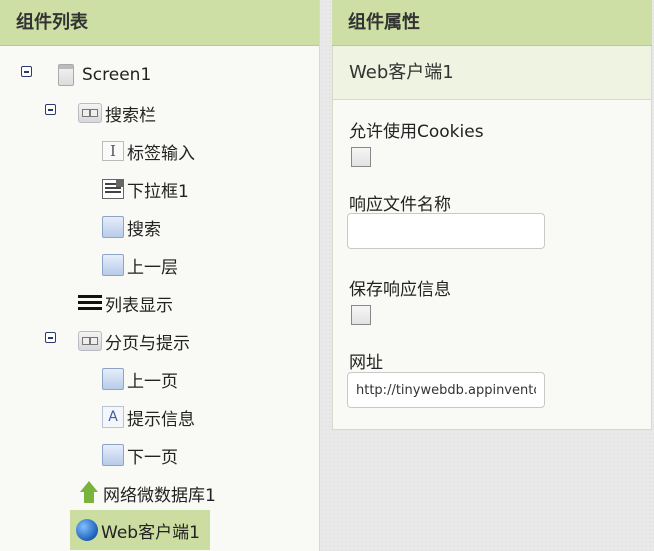 This screenshot has height=551, width=654. Describe the element at coordinates (366, 363) in the screenshot. I see `url-label: 网址` at that location.